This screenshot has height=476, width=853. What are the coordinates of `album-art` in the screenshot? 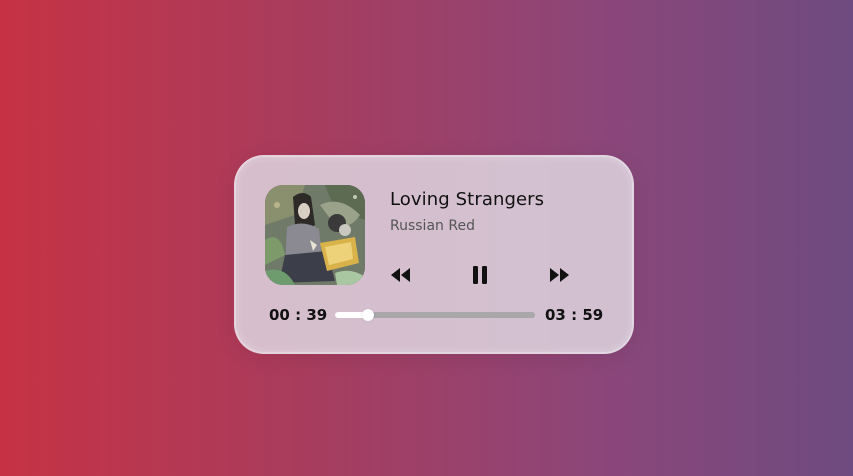 It's located at (315, 235).